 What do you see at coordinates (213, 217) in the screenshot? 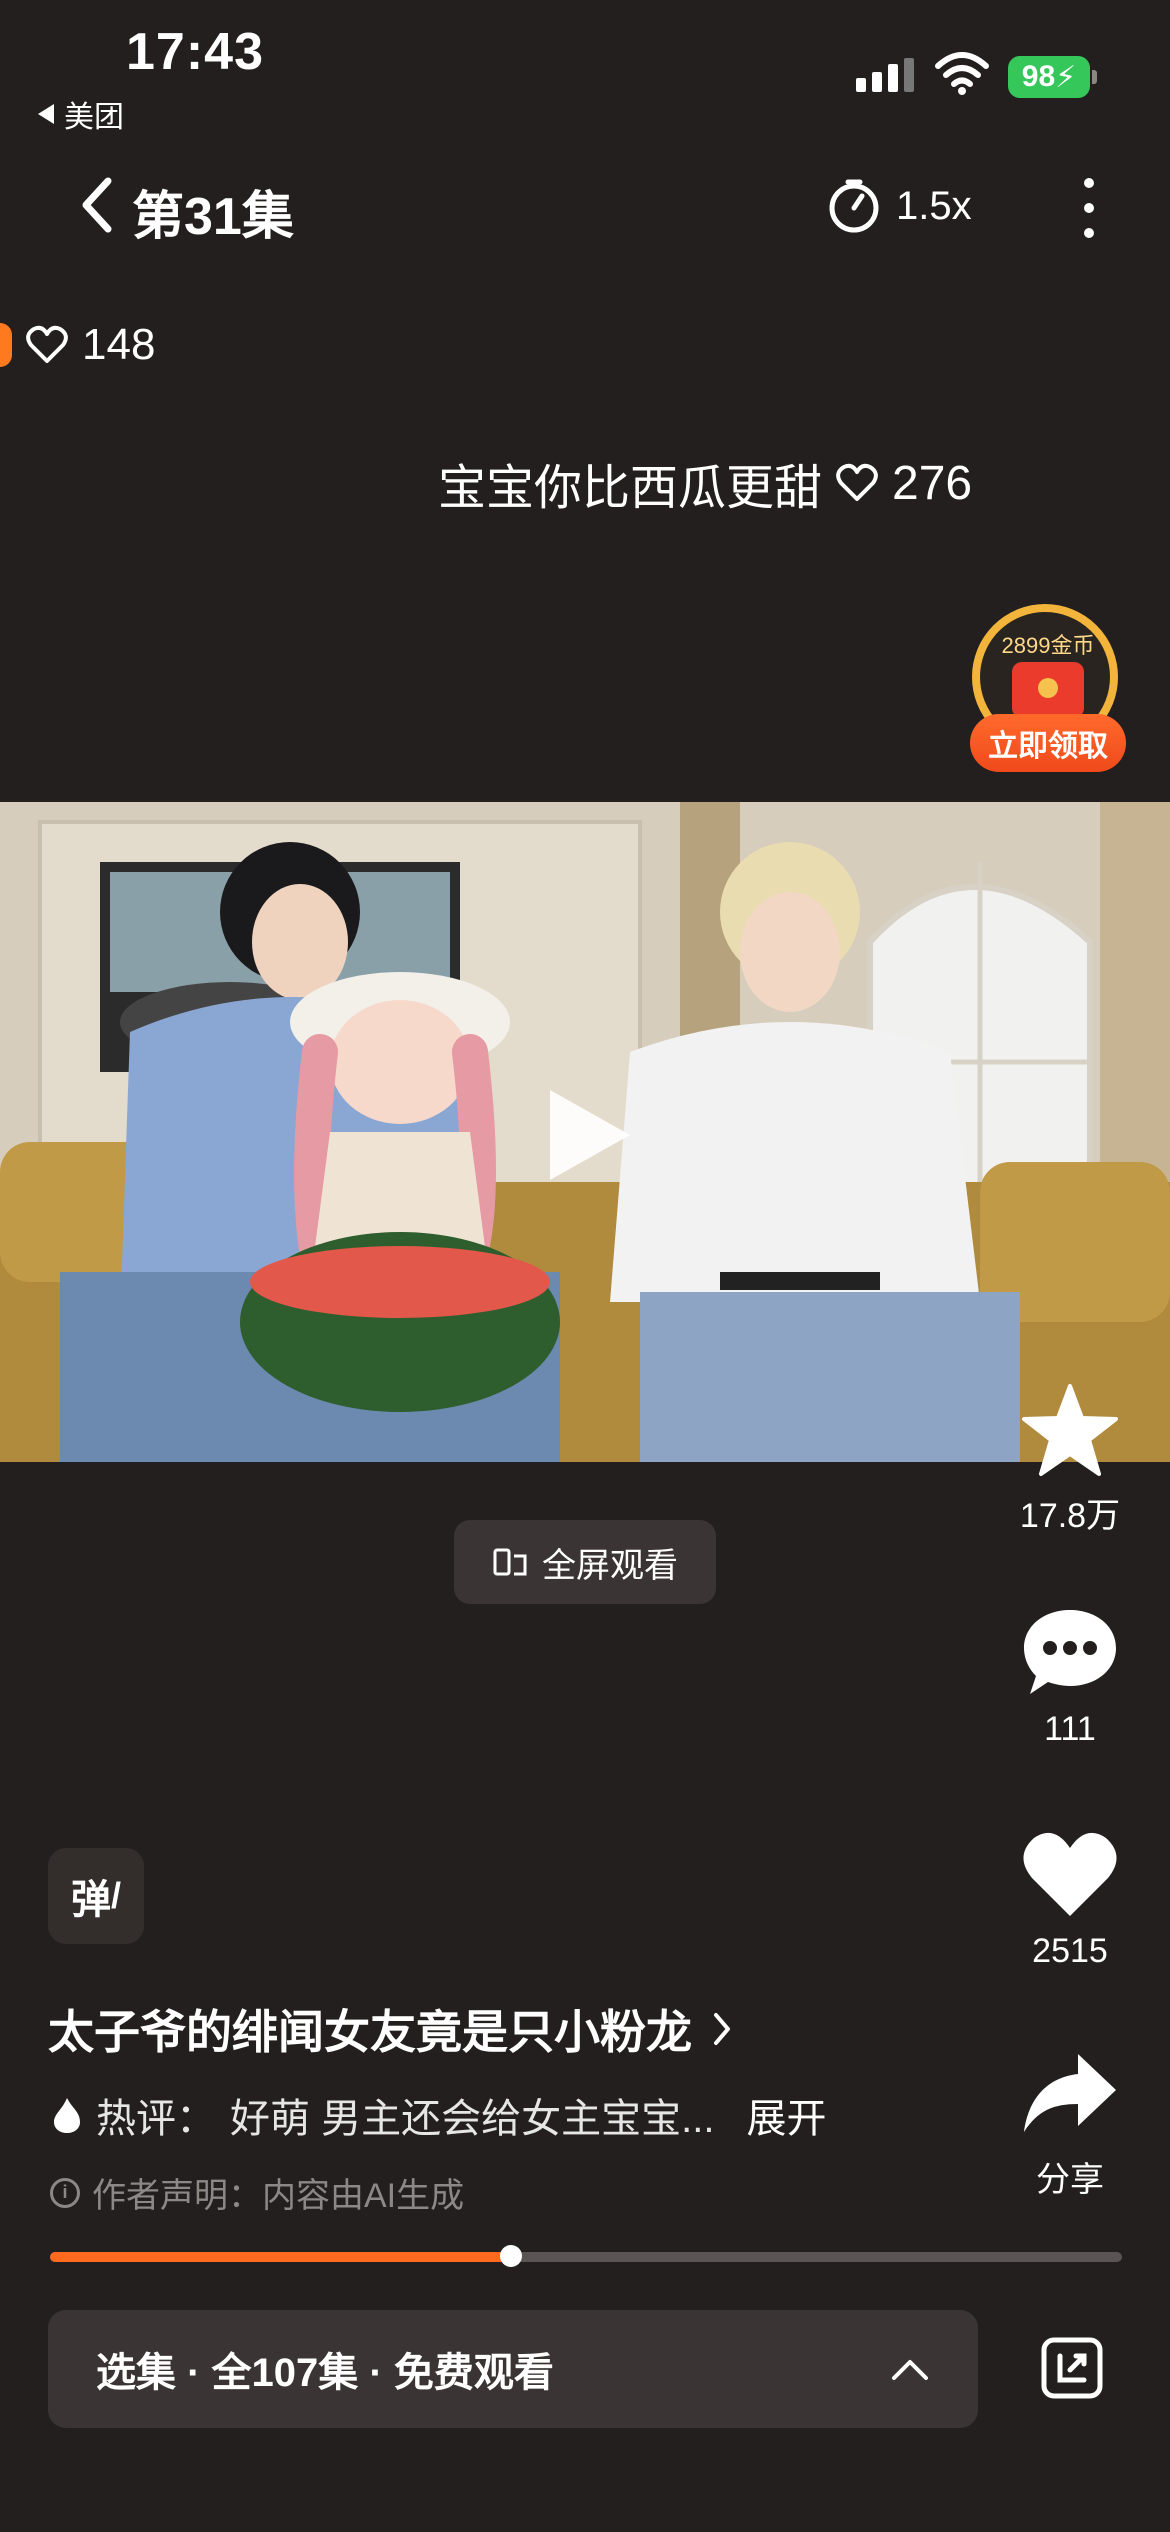
I see `episode-title: 第31集` at bounding box center [213, 217].